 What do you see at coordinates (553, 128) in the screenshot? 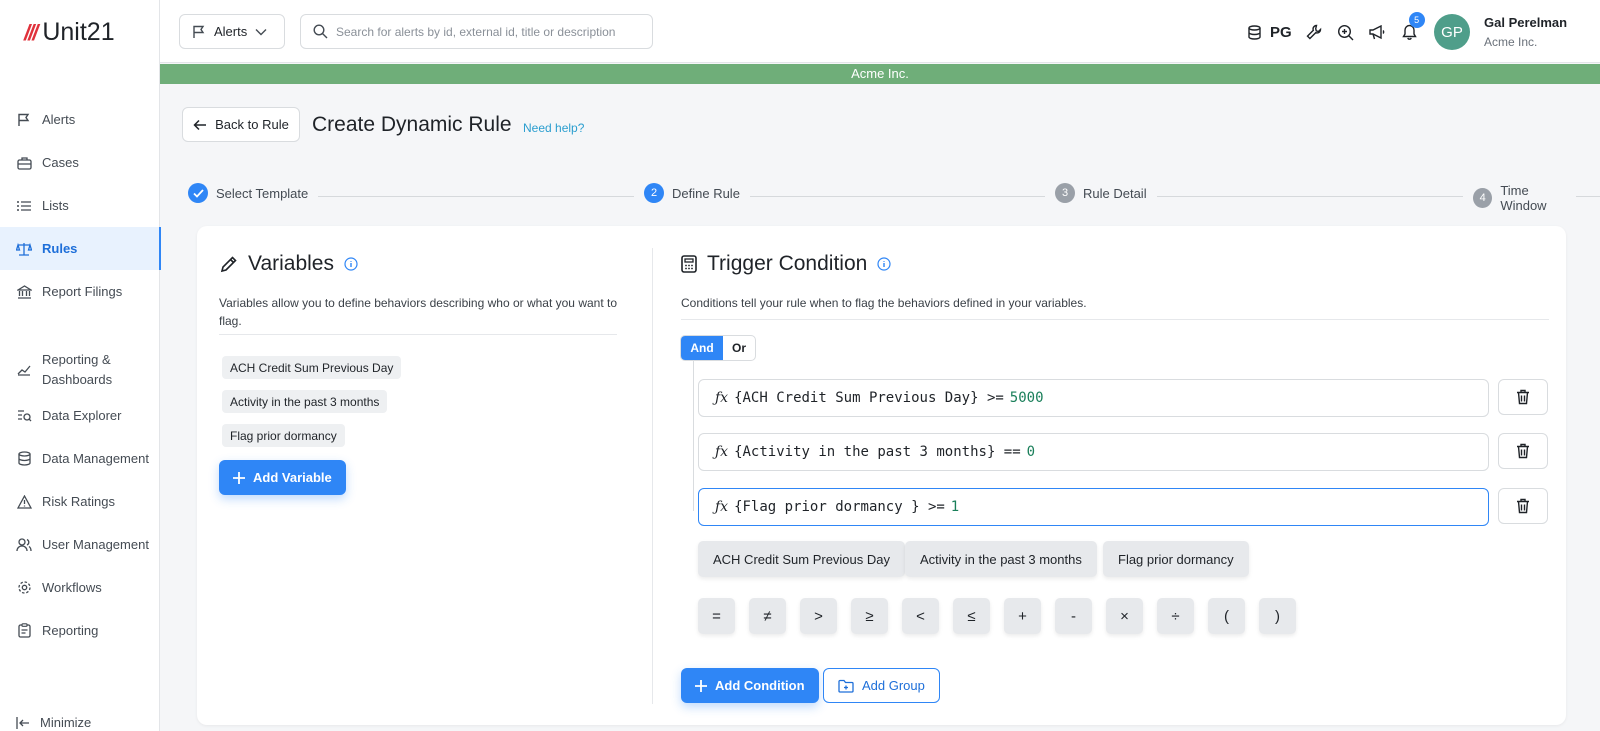
I see `need-help-link: Need help?` at bounding box center [553, 128].